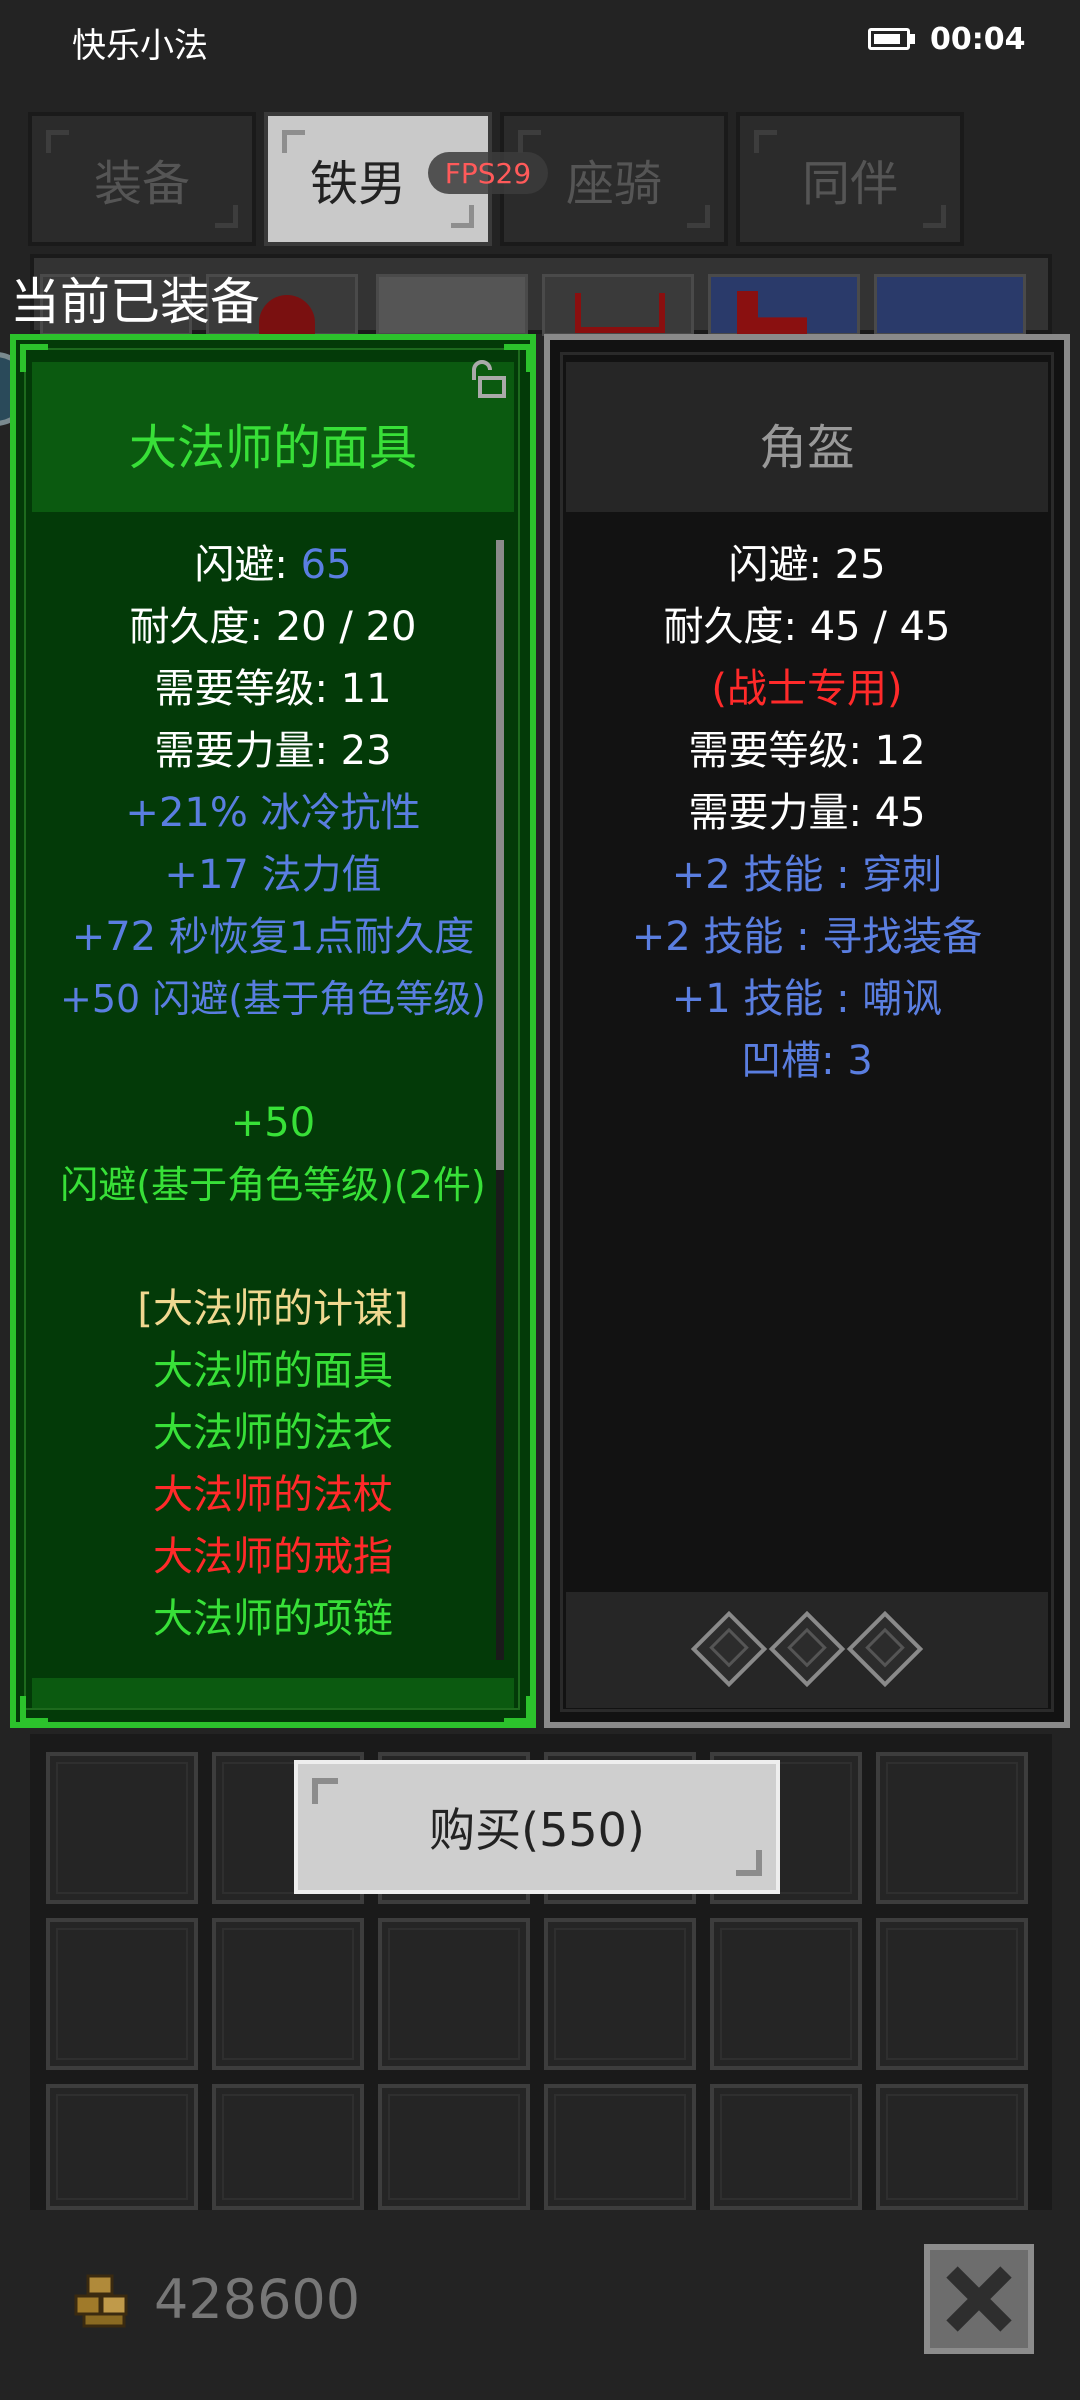  Describe the element at coordinates (500, 1415) in the screenshot. I see `scroll-track` at that location.